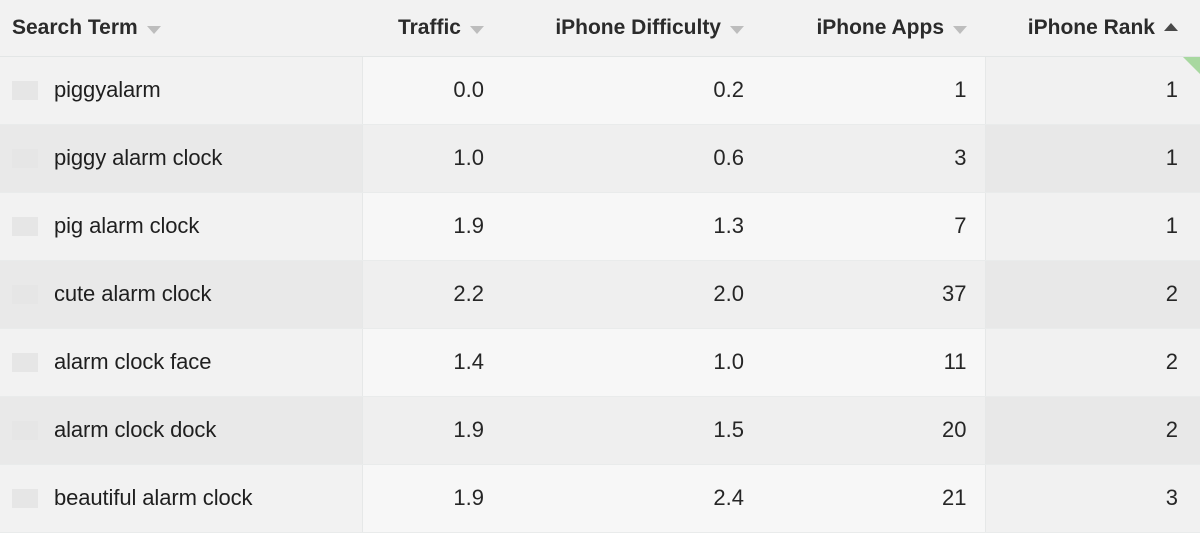 The width and height of the screenshot is (1200, 533). I want to click on table-row: piggyalarm 0.0 0.2 1 1, so click(600, 90).